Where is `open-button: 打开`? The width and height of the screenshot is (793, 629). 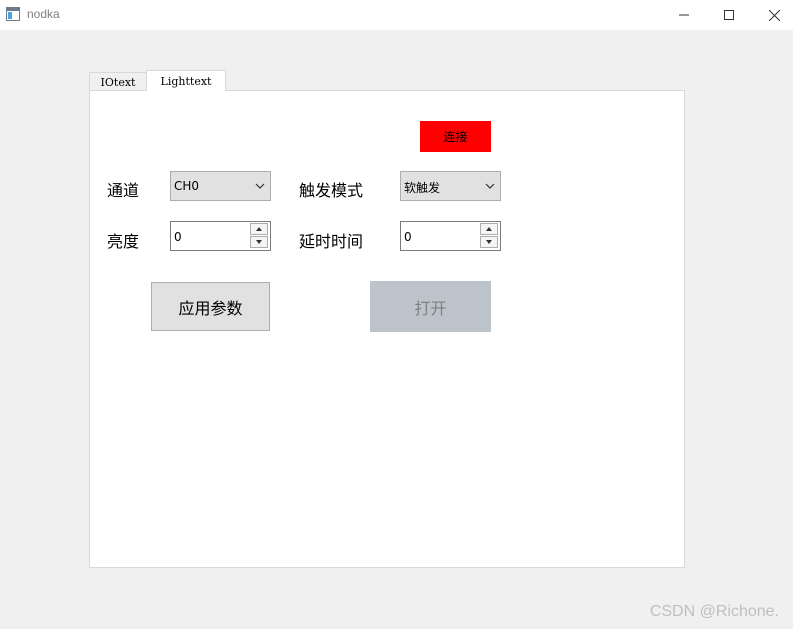 open-button: 打开 is located at coordinates (430, 306).